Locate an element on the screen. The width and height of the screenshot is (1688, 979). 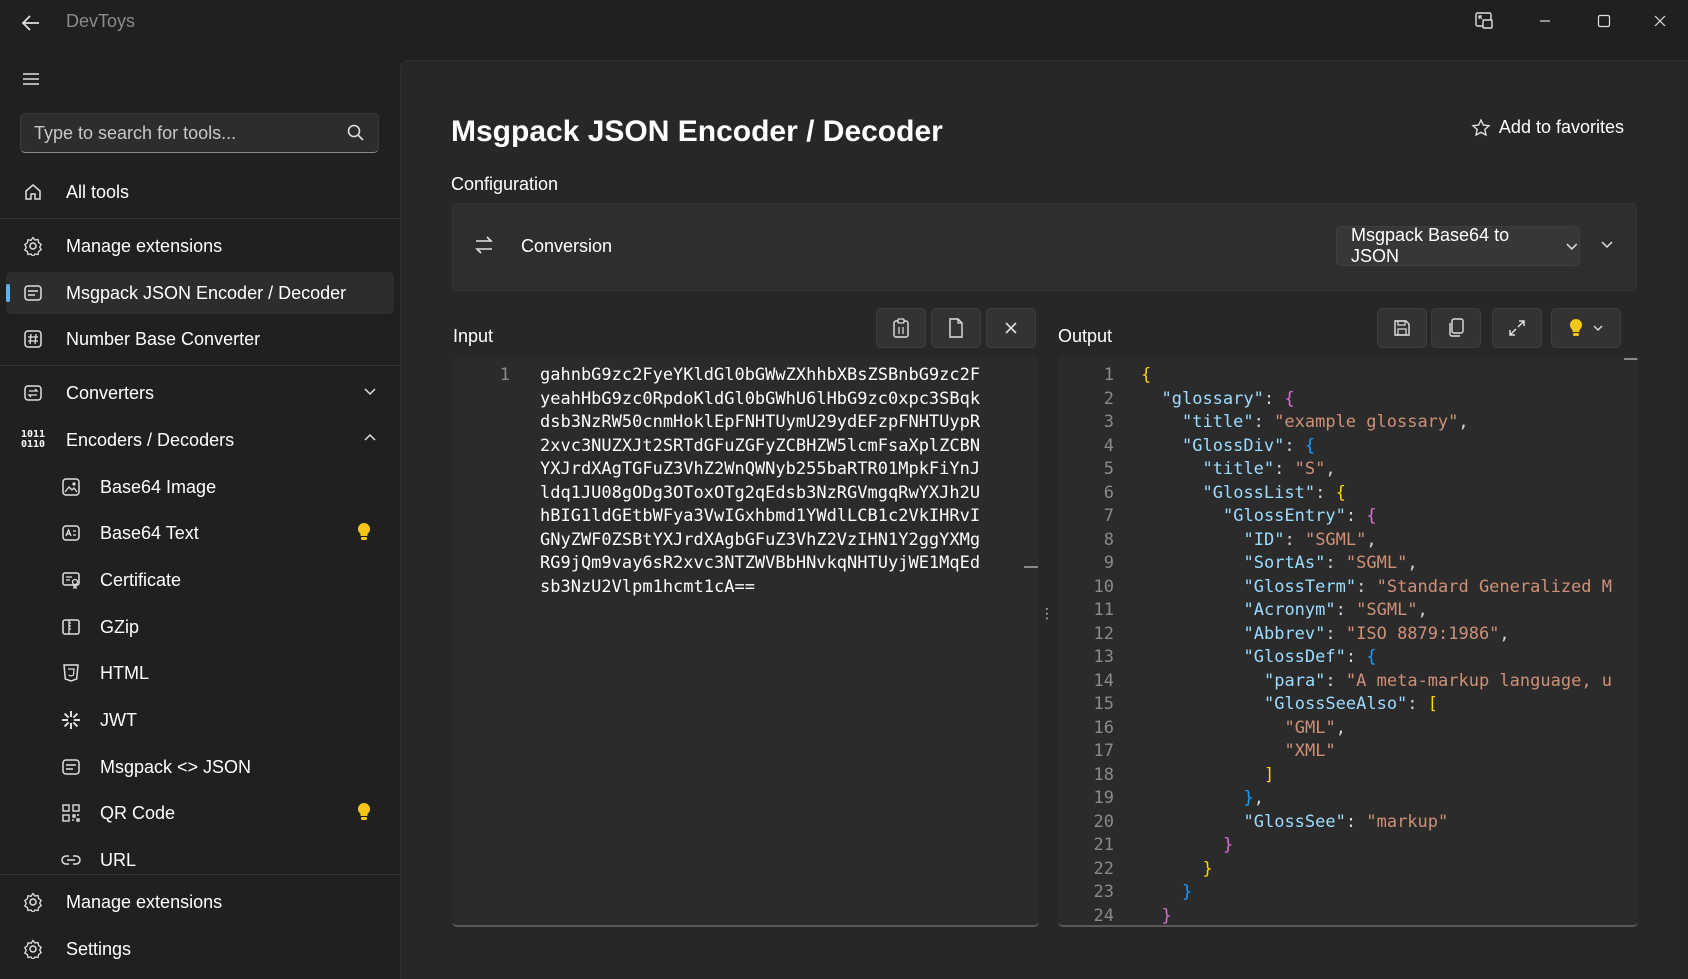
sidebar-item-label: QR Code is located at coordinates (138, 812).